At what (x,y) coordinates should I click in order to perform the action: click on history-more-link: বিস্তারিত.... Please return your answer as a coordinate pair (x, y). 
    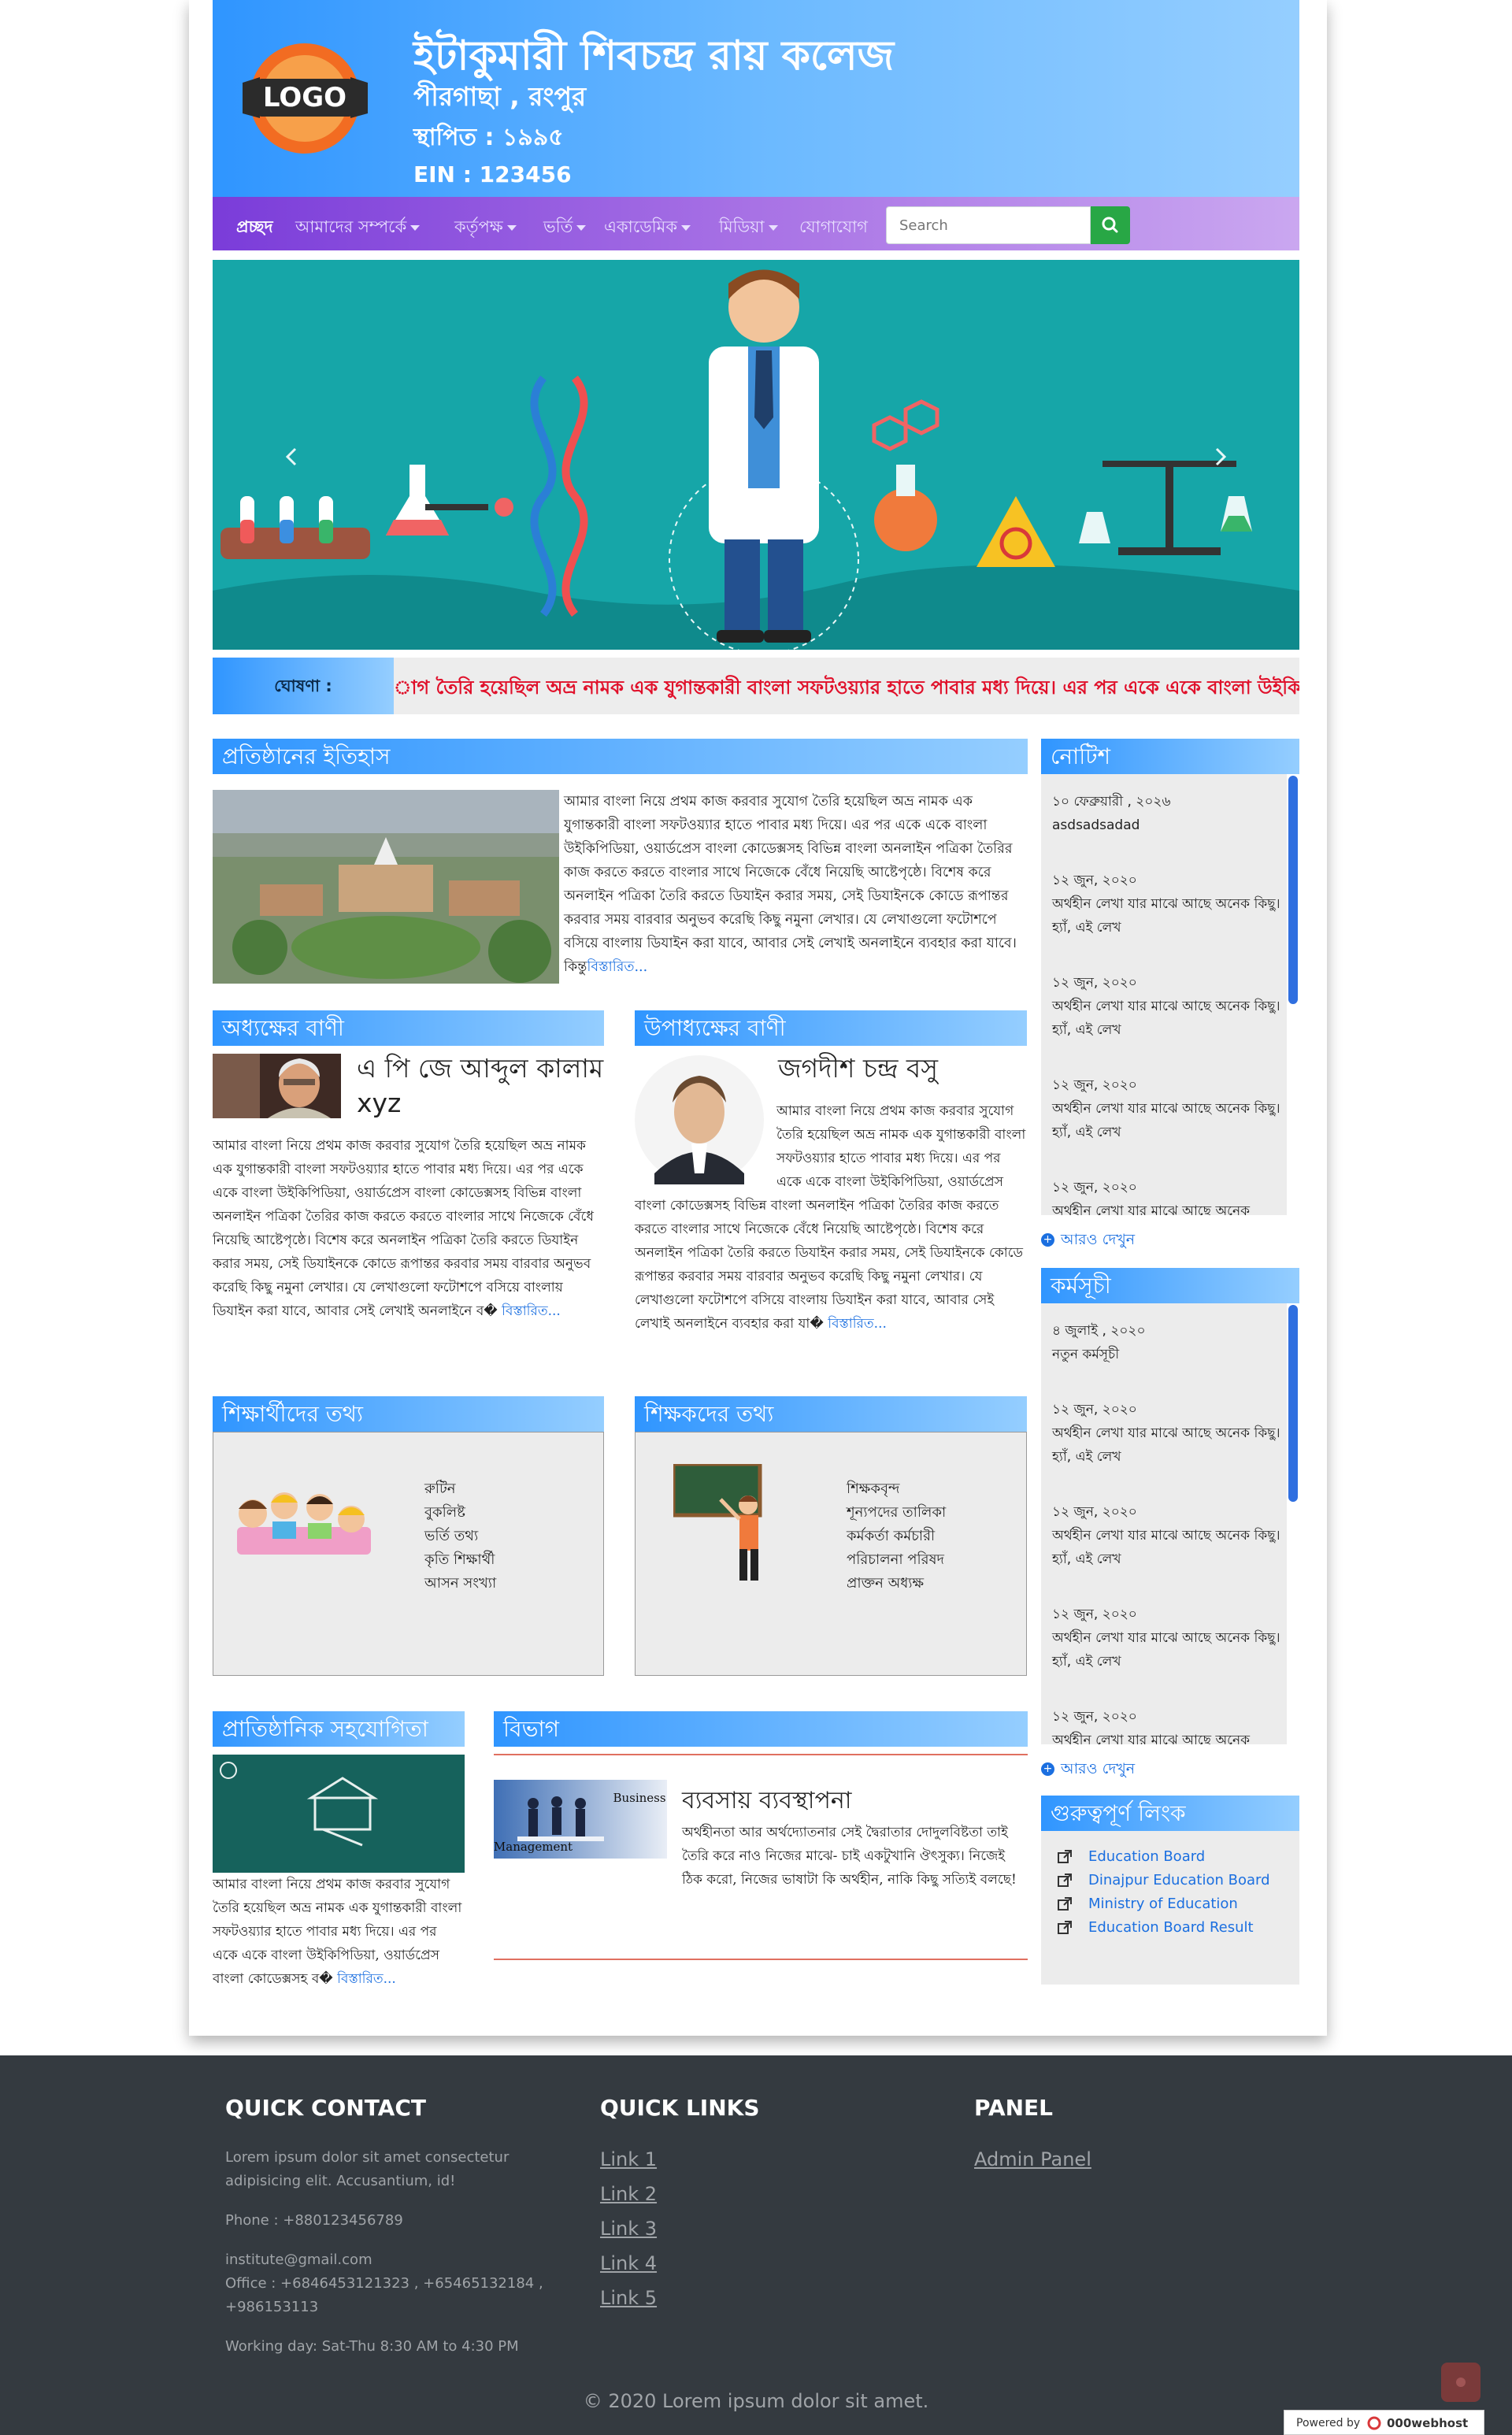
    Looking at the image, I should click on (617, 967).